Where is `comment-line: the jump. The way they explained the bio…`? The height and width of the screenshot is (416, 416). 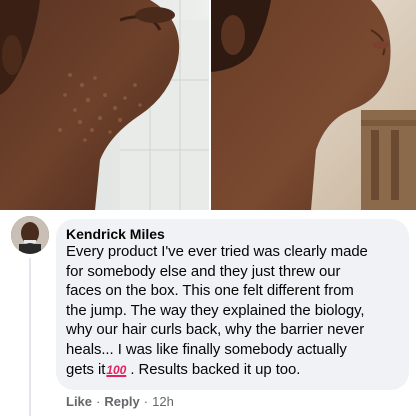 comment-line: the jump. The way they explained the bio… is located at coordinates (215, 310).